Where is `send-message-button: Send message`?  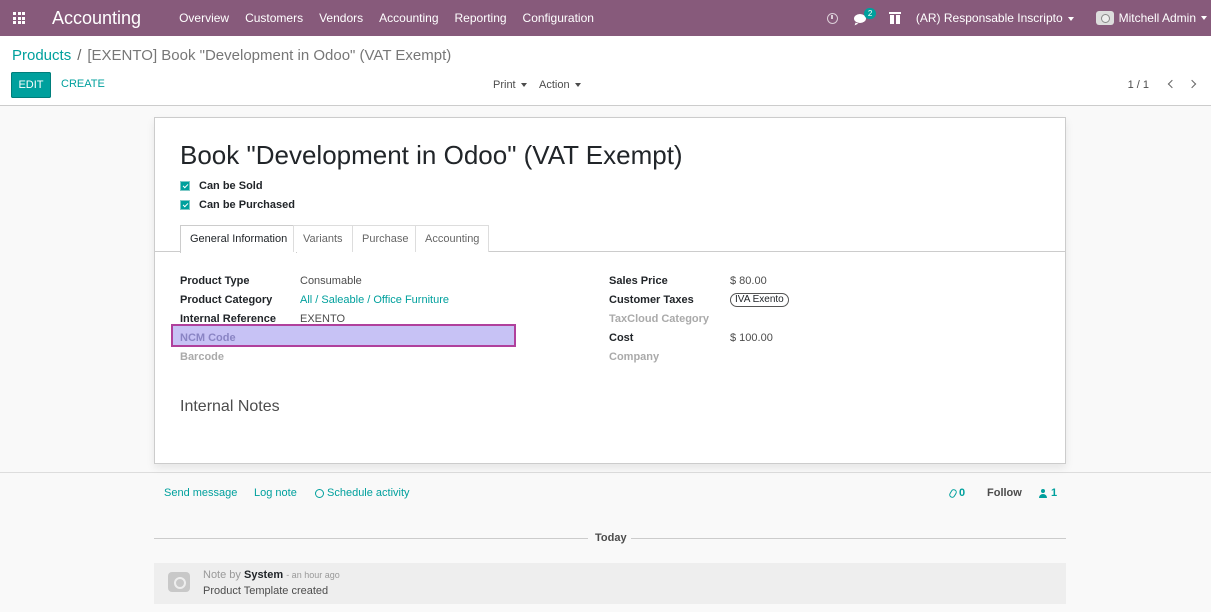
send-message-button: Send message is located at coordinates (200, 493).